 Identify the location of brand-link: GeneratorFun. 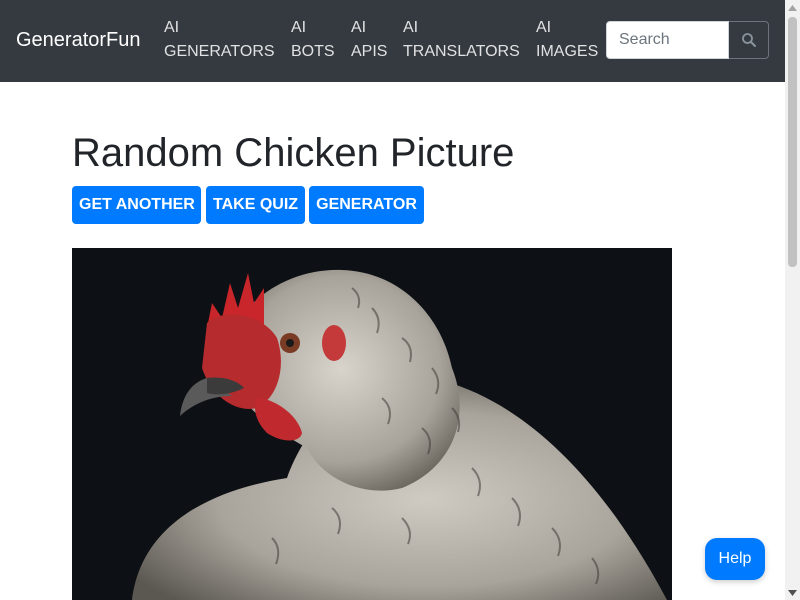
(78, 40).